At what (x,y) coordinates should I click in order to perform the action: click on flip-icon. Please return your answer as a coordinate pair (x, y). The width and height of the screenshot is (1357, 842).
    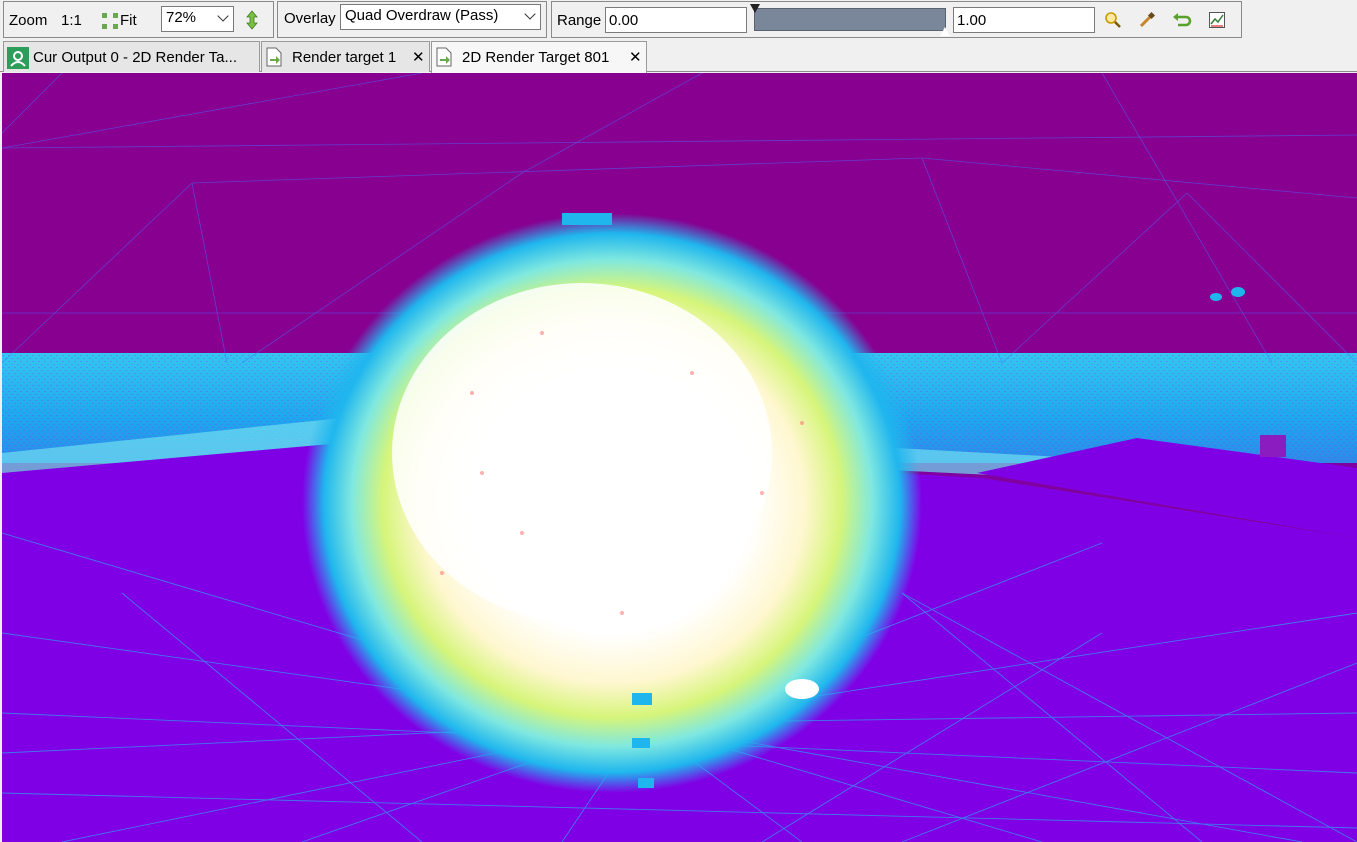
    Looking at the image, I should click on (252, 20).